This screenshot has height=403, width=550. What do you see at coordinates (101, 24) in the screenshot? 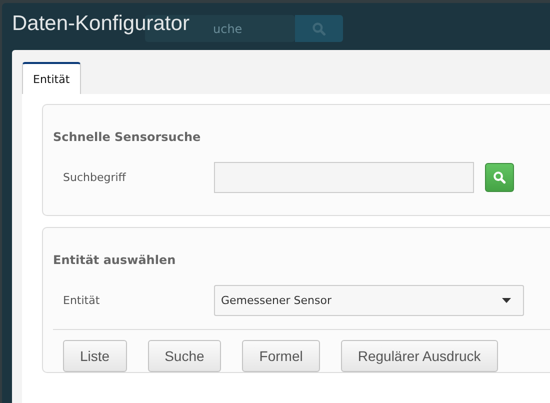
I see `window-title: Daten-Konfigurator` at bounding box center [101, 24].